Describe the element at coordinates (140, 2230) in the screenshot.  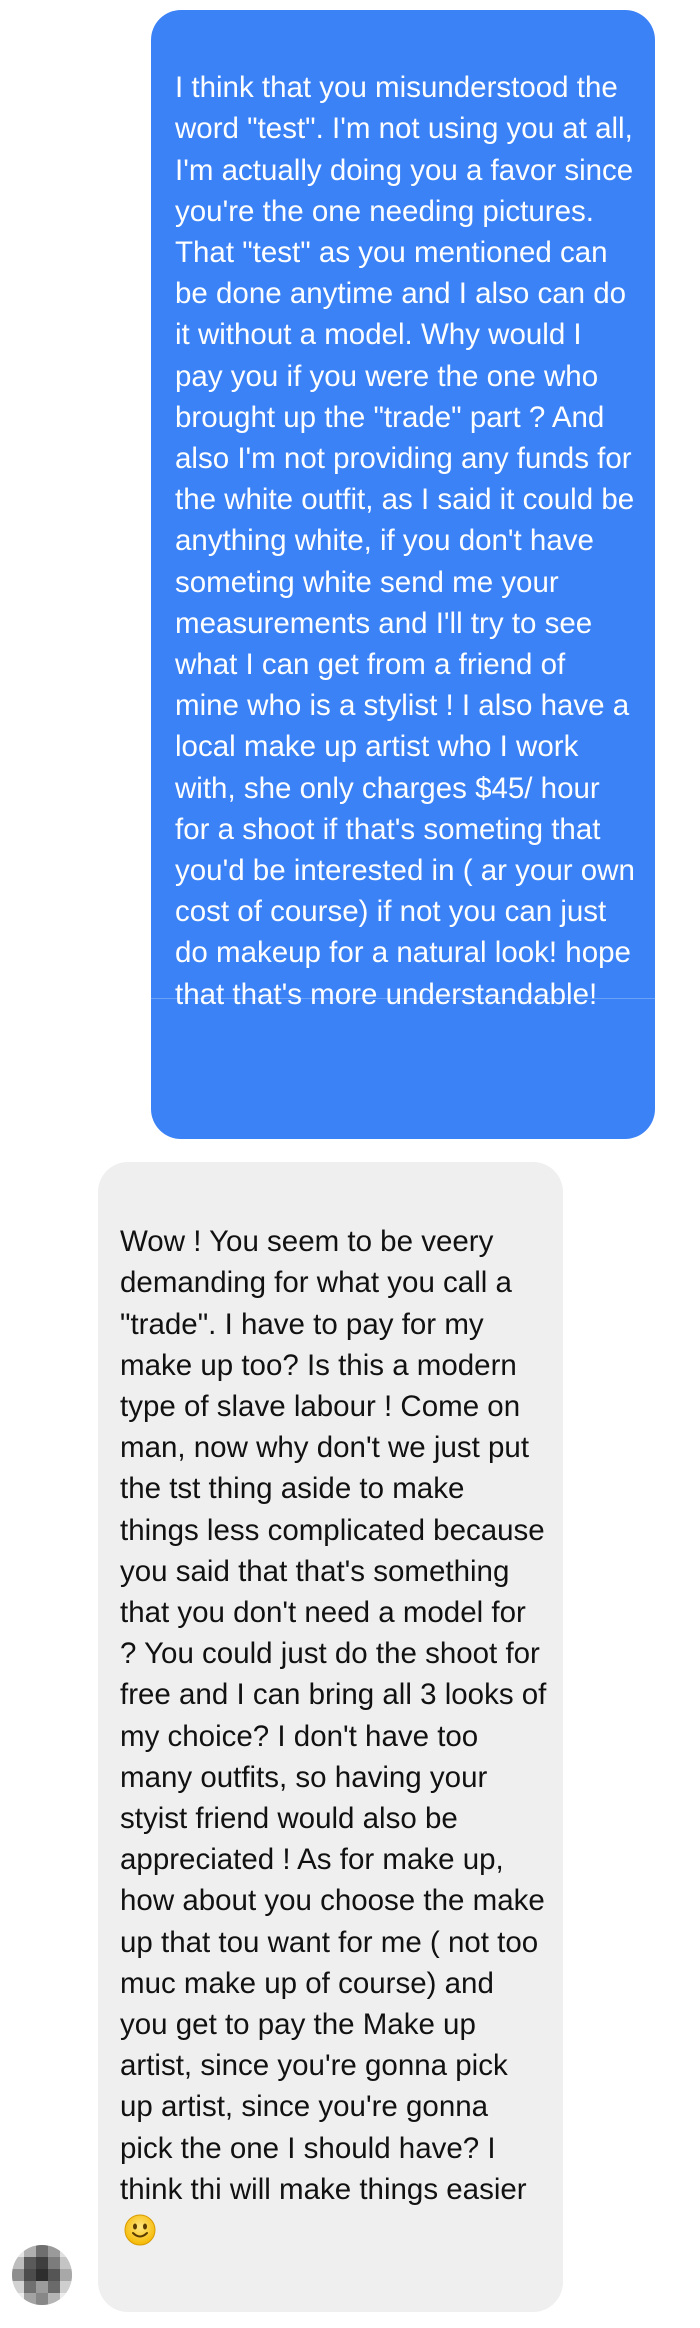
I see `slightly-smiling-face-icon` at that location.